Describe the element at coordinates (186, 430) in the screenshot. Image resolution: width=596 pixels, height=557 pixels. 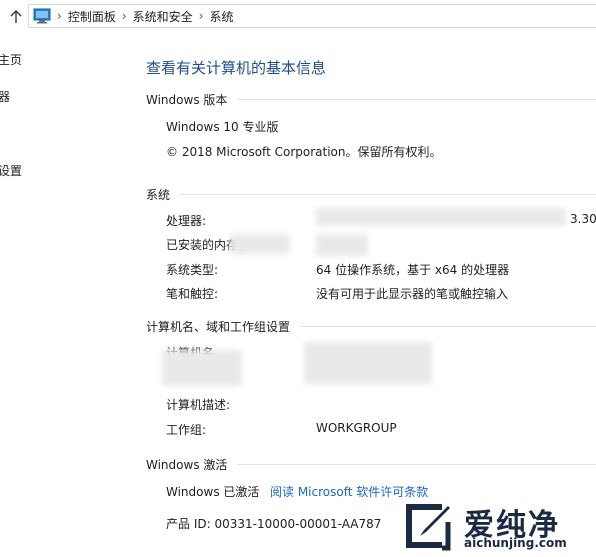
I see `workgroup-label: 工作组:` at that location.